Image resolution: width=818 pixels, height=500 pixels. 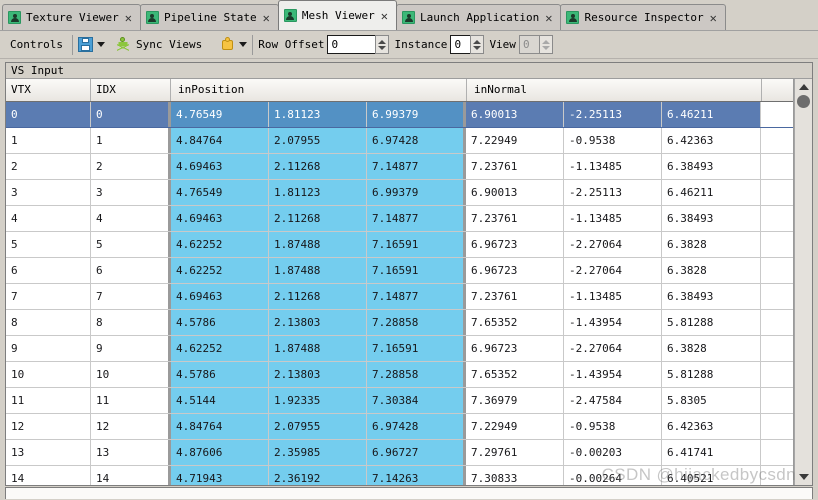 What do you see at coordinates (220, 400) in the screenshot?
I see `cell-inposition-x: 4.5144` at bounding box center [220, 400].